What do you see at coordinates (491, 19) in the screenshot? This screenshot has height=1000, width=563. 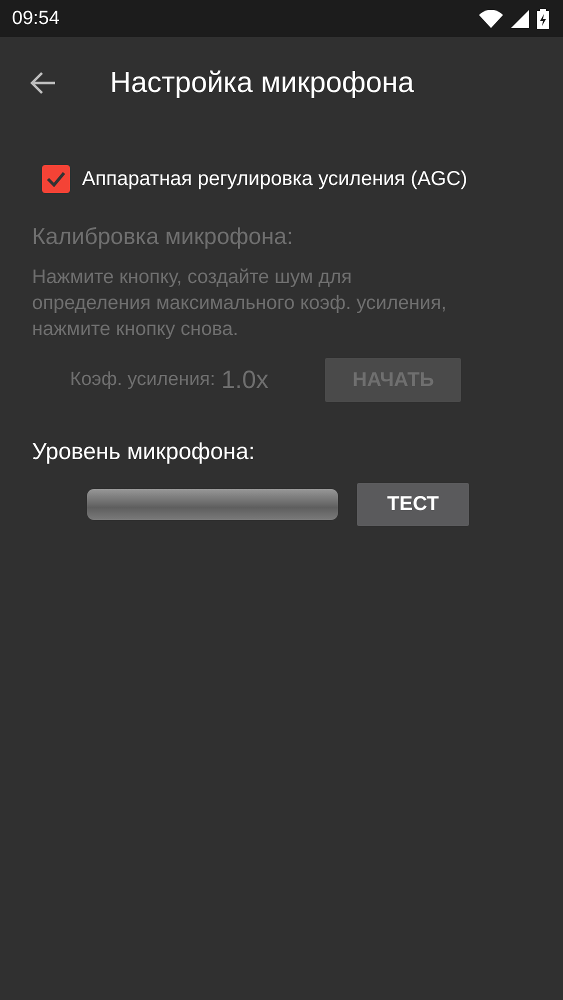 I see `wifi-icon` at bounding box center [491, 19].